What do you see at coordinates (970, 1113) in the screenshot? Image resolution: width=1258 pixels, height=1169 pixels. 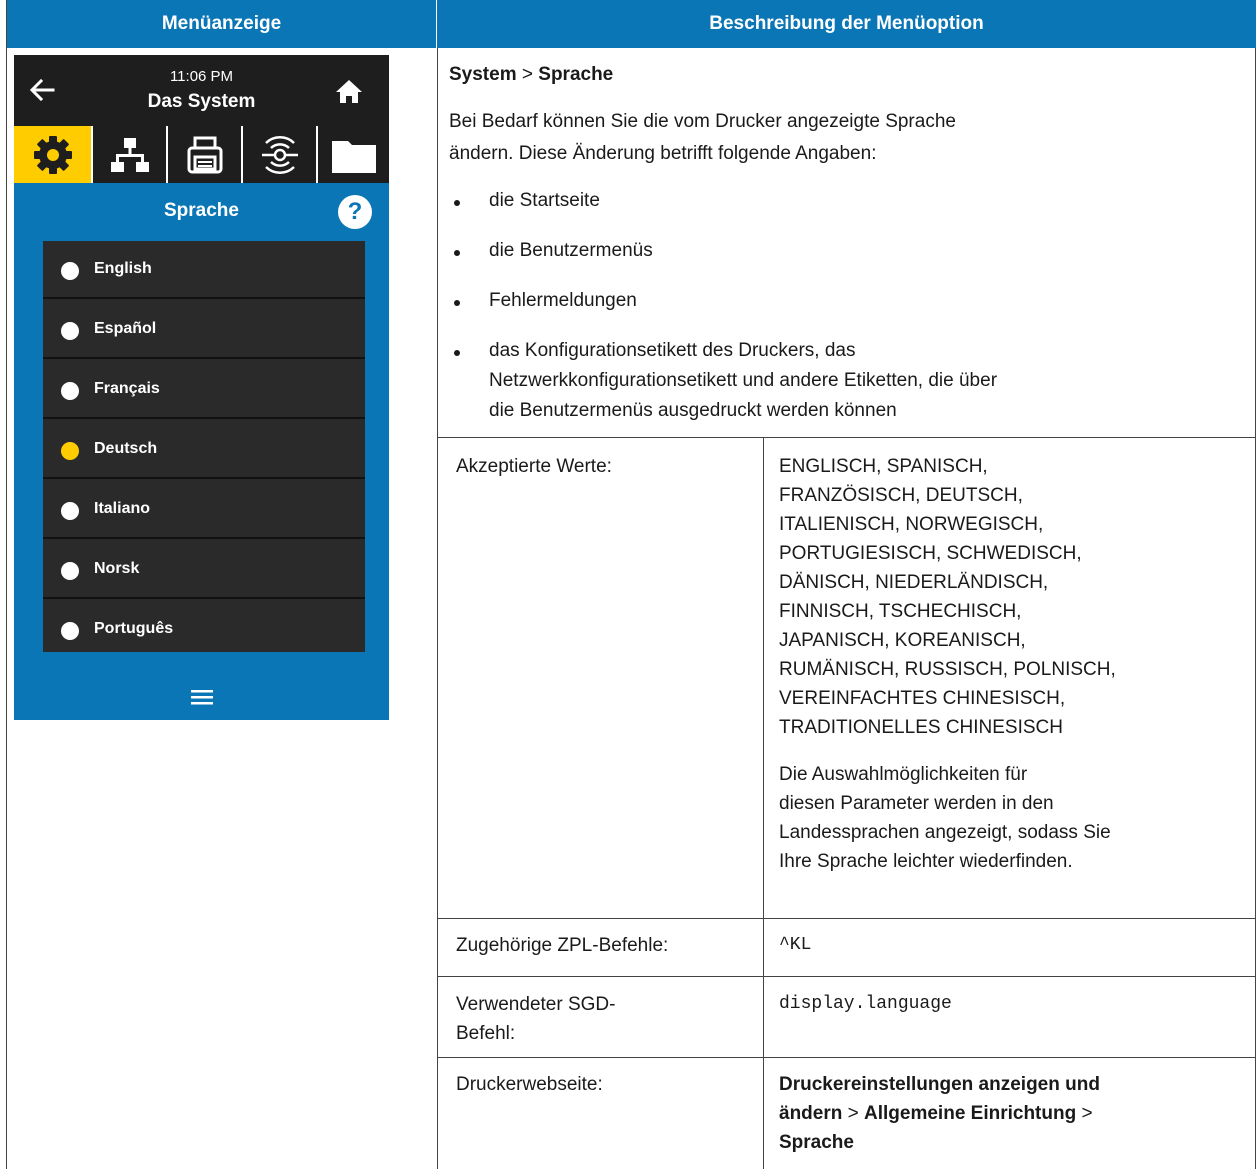 I see `webpage-path-part: Allgemeine Einrichtung` at bounding box center [970, 1113].